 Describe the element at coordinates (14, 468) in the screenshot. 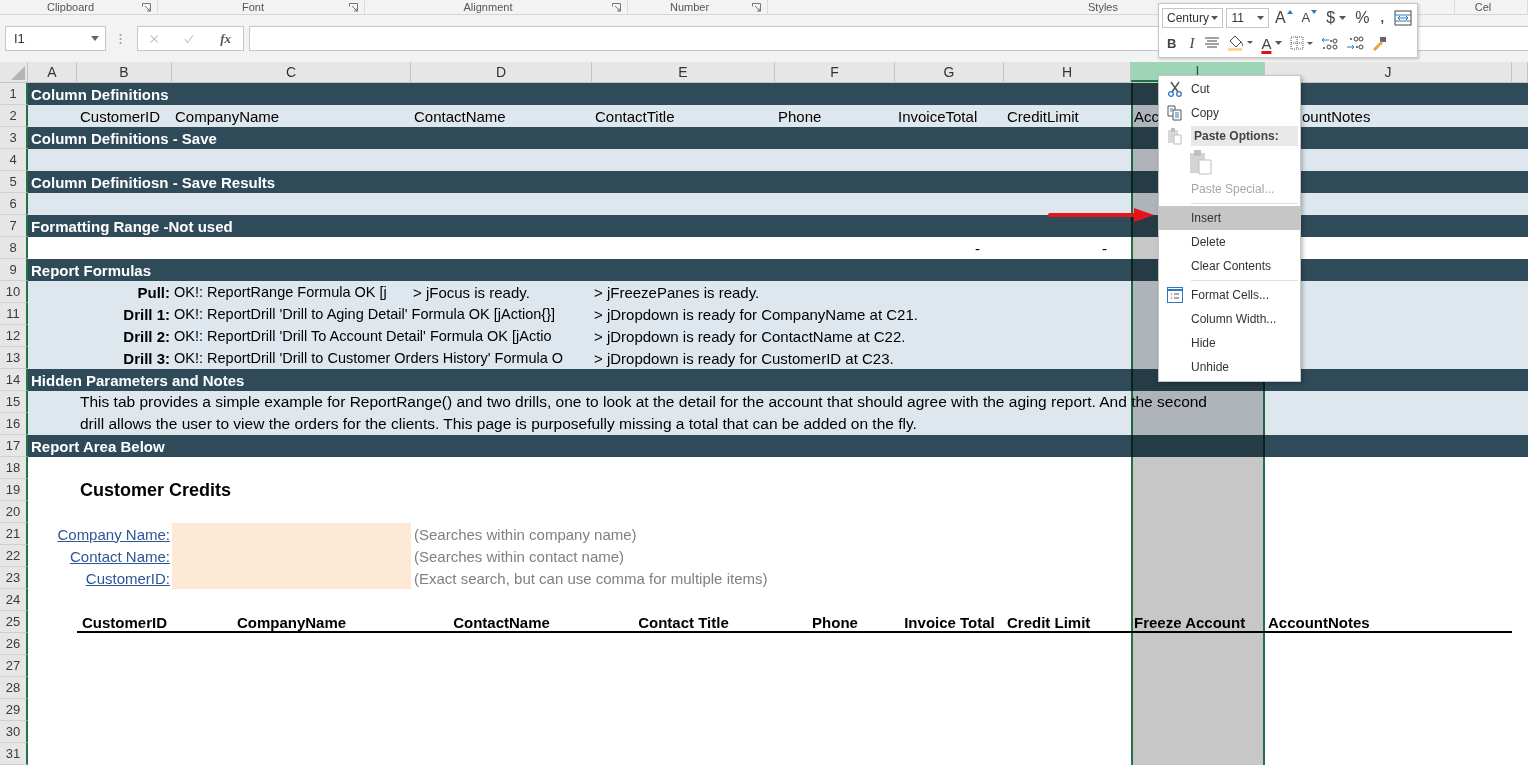

I see `row-number: 18` at that location.